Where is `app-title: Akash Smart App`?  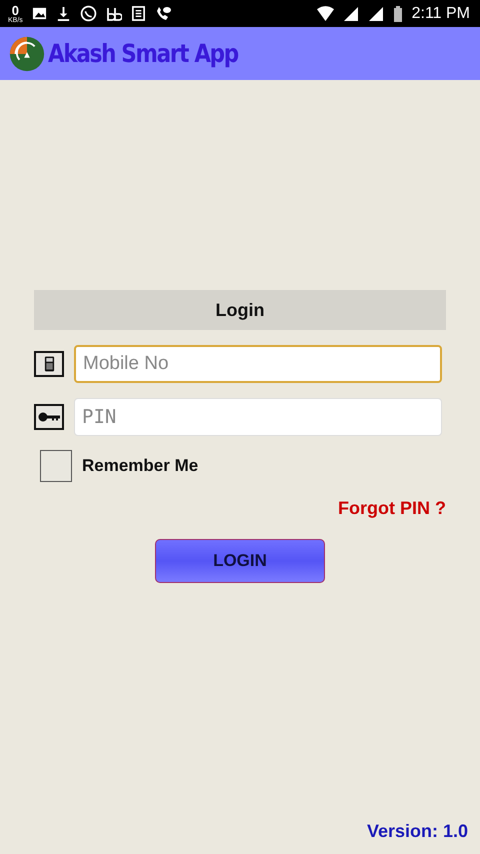
app-title: Akash Smart App is located at coordinates (143, 53).